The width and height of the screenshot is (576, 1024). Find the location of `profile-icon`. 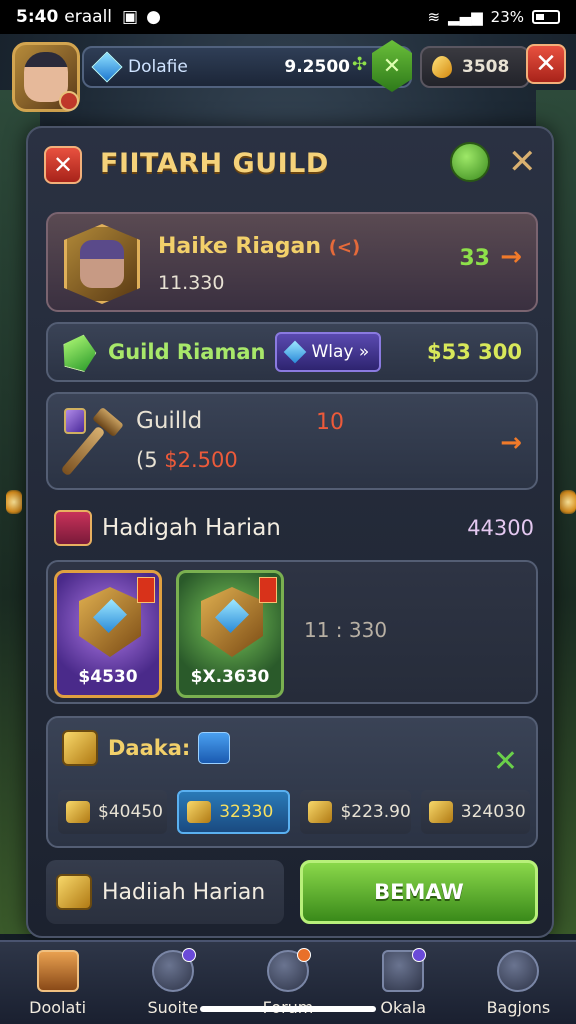

profile-icon is located at coordinates (518, 971).